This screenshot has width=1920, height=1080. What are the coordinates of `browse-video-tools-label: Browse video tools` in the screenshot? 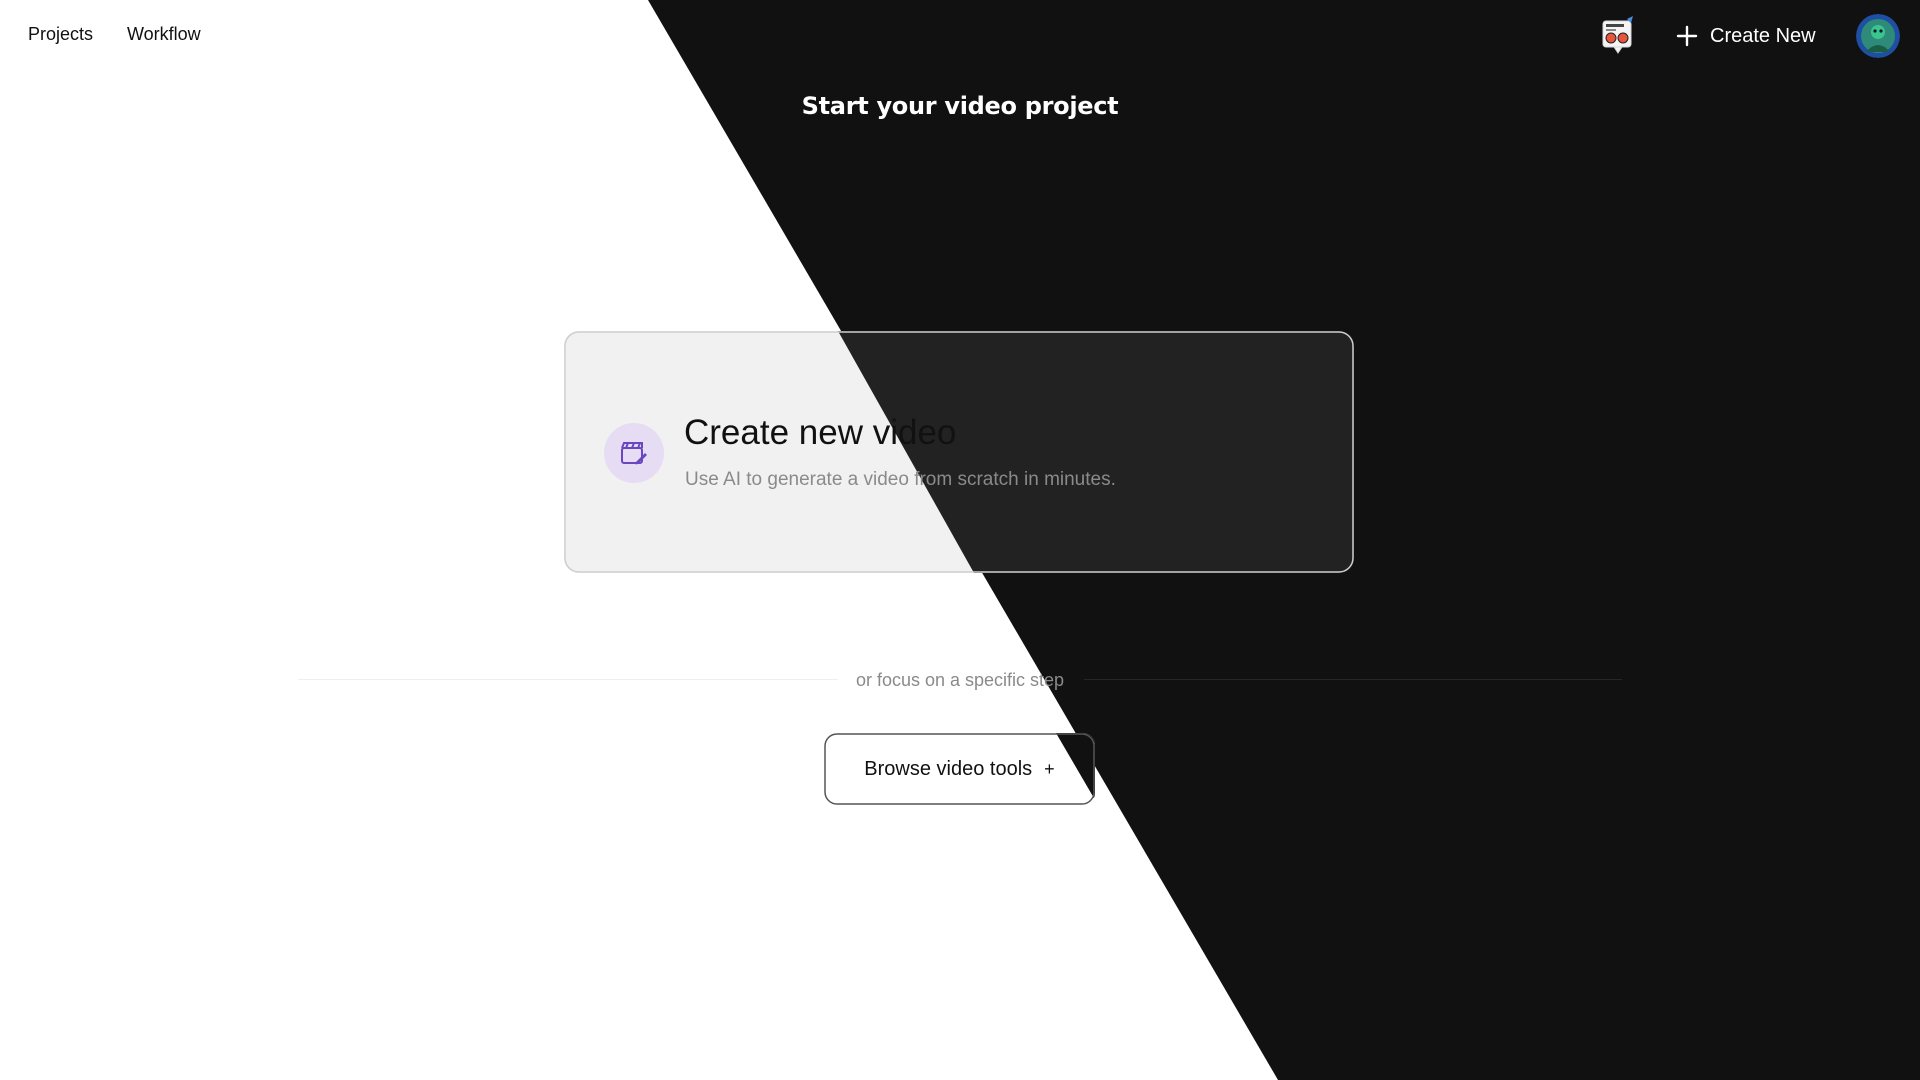 It's located at (948, 768).